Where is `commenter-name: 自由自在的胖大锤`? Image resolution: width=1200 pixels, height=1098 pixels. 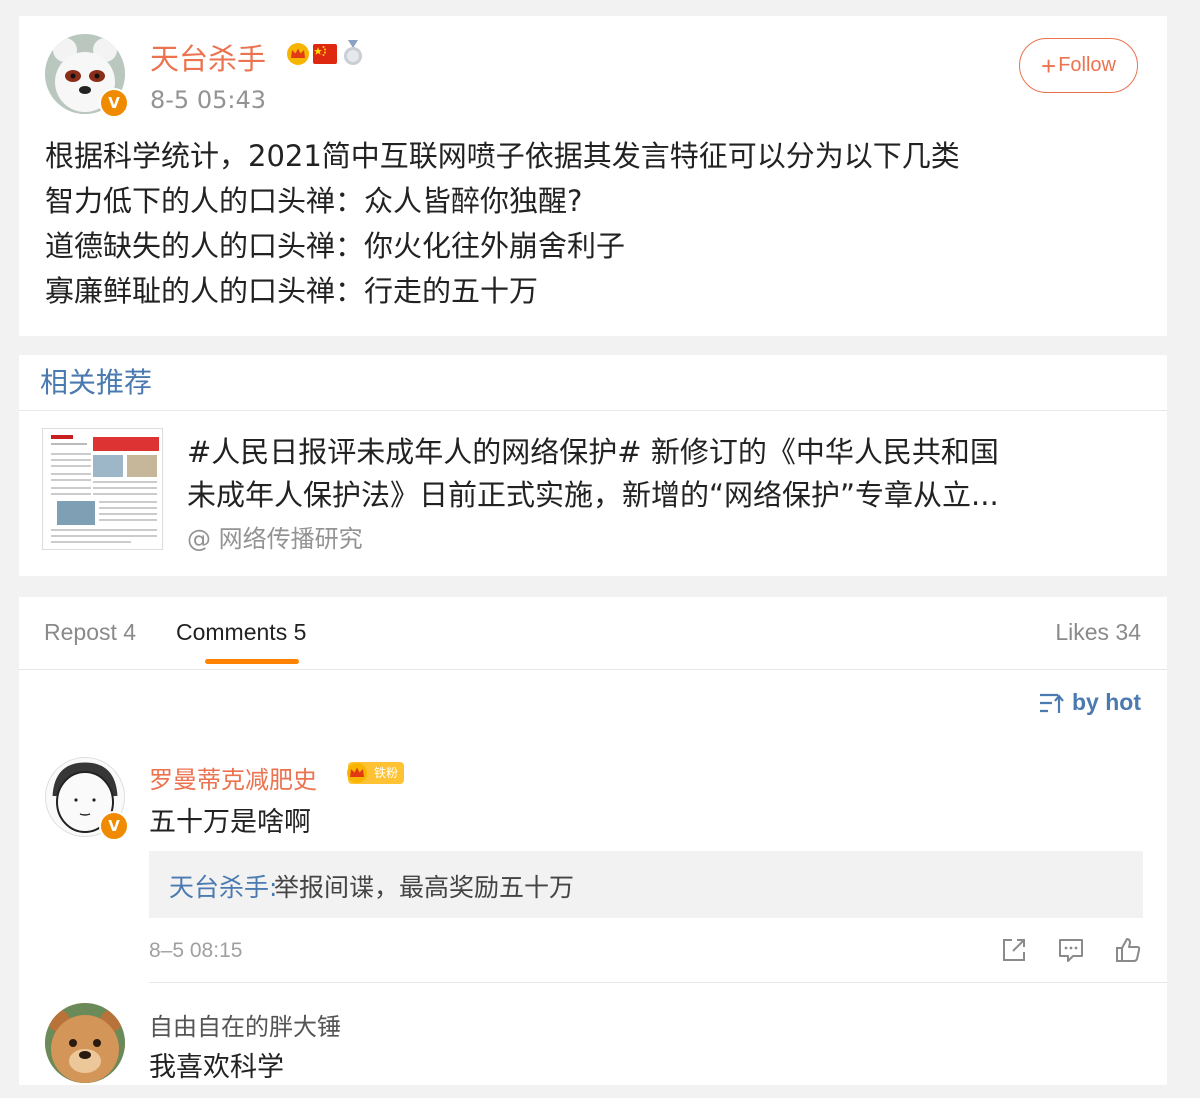
commenter-name: 自由自在的胖大锤 is located at coordinates (245, 1024).